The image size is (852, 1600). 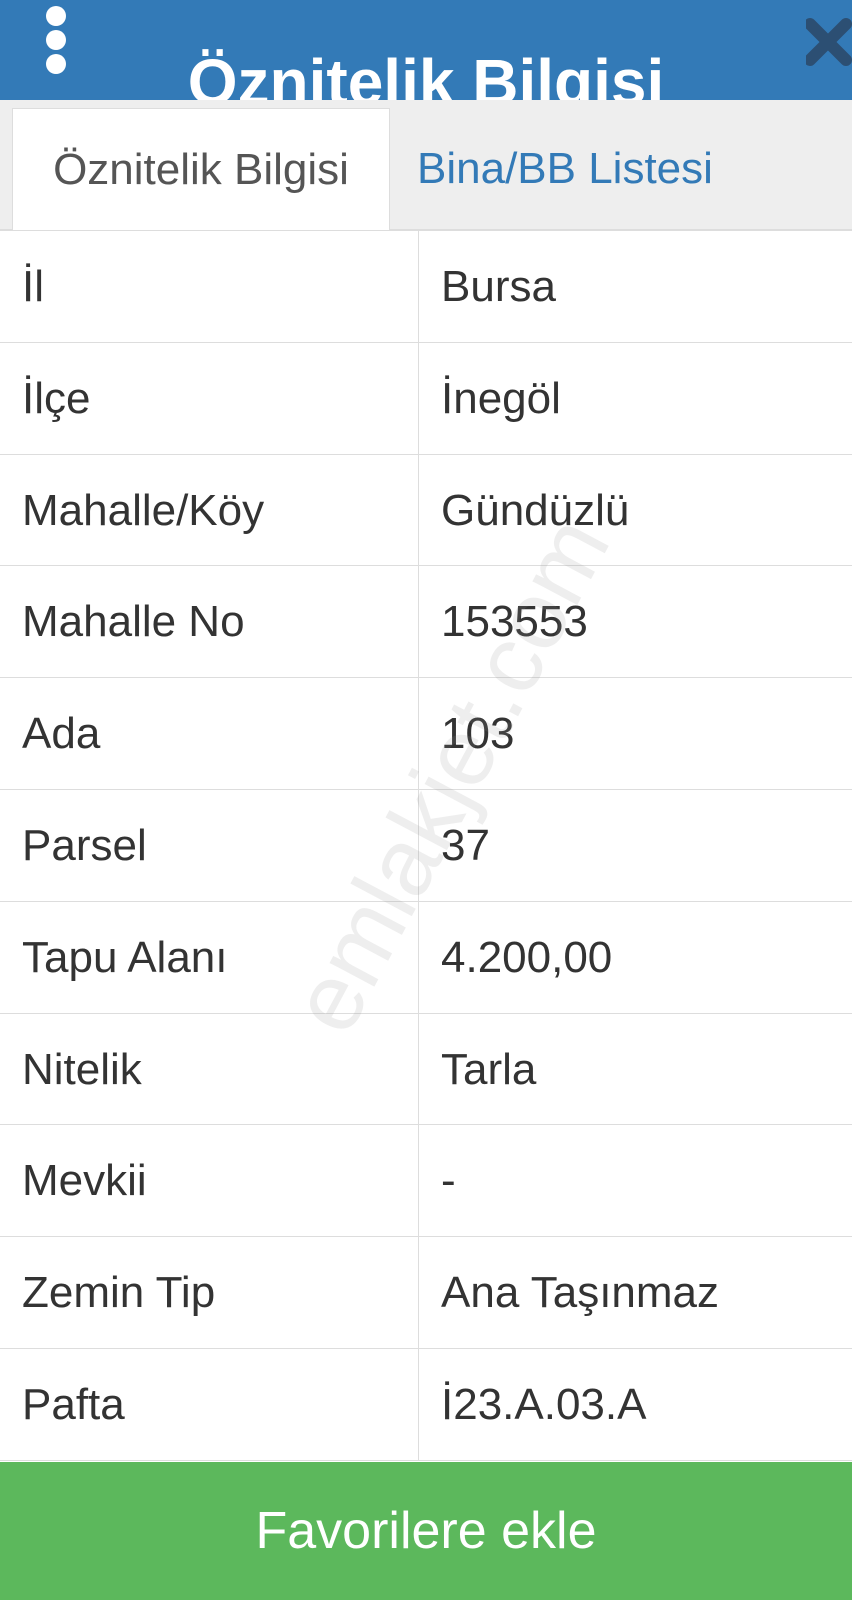 What do you see at coordinates (426, 1181) in the screenshot?
I see `table-row: Mevkii -` at bounding box center [426, 1181].